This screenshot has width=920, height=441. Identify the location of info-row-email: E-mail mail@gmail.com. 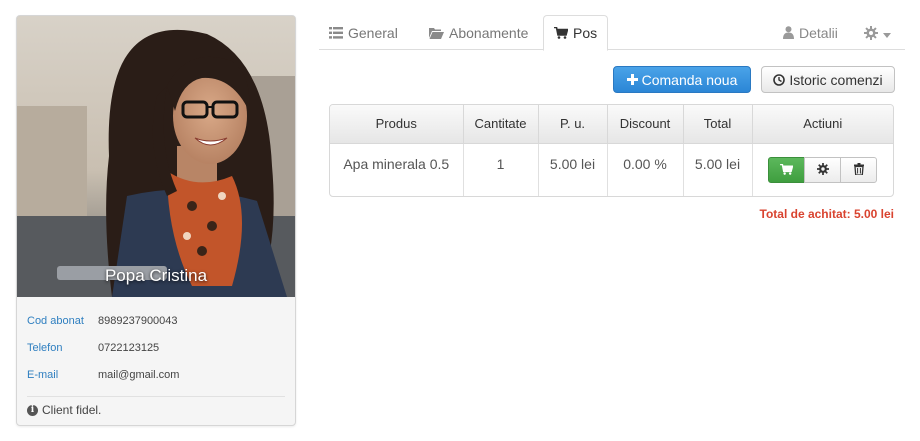
(156, 374).